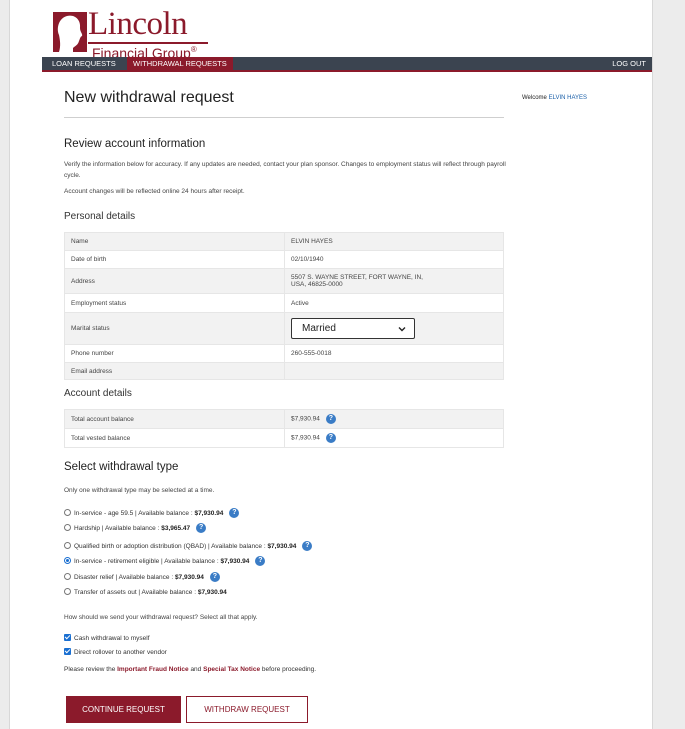  What do you see at coordinates (107, 638) in the screenshot?
I see `send-option-cash: Cash withdrawal to myself` at bounding box center [107, 638].